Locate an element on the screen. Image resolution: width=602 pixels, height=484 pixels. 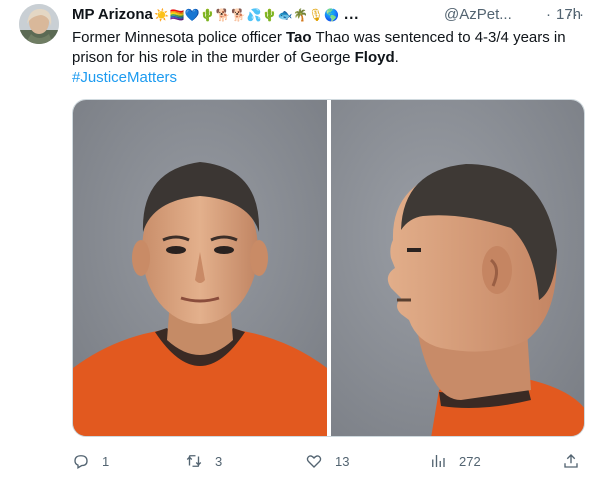
retweet-count: 3 is located at coordinates (219, 461).